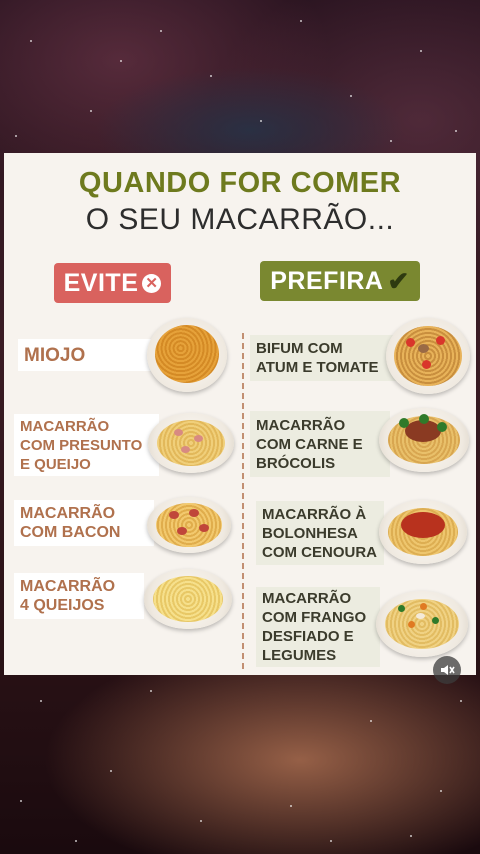 This screenshot has height=854, width=480. I want to click on evite-label: EVITE, so click(101, 282).